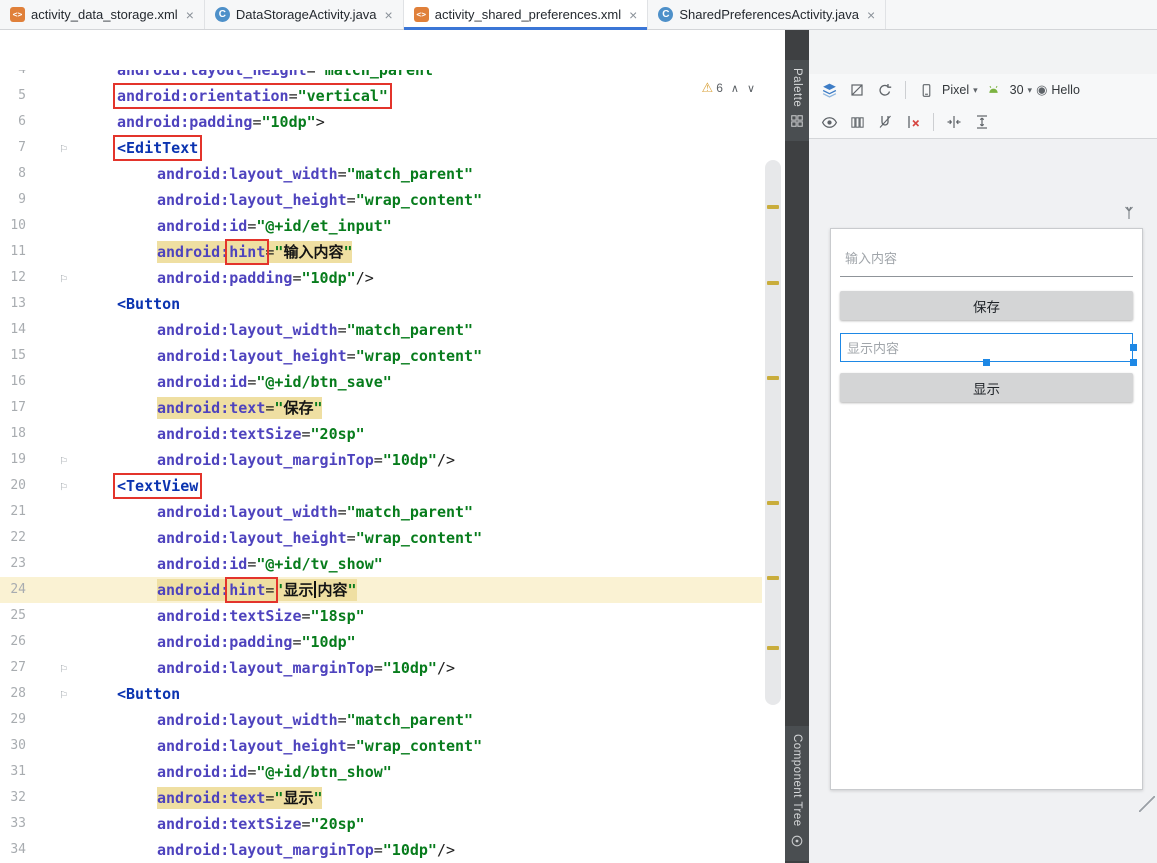 Image resolution: width=1157 pixels, height=863 pixels. Describe the element at coordinates (1133, 347) in the screenshot. I see `selection-handle-right` at that location.